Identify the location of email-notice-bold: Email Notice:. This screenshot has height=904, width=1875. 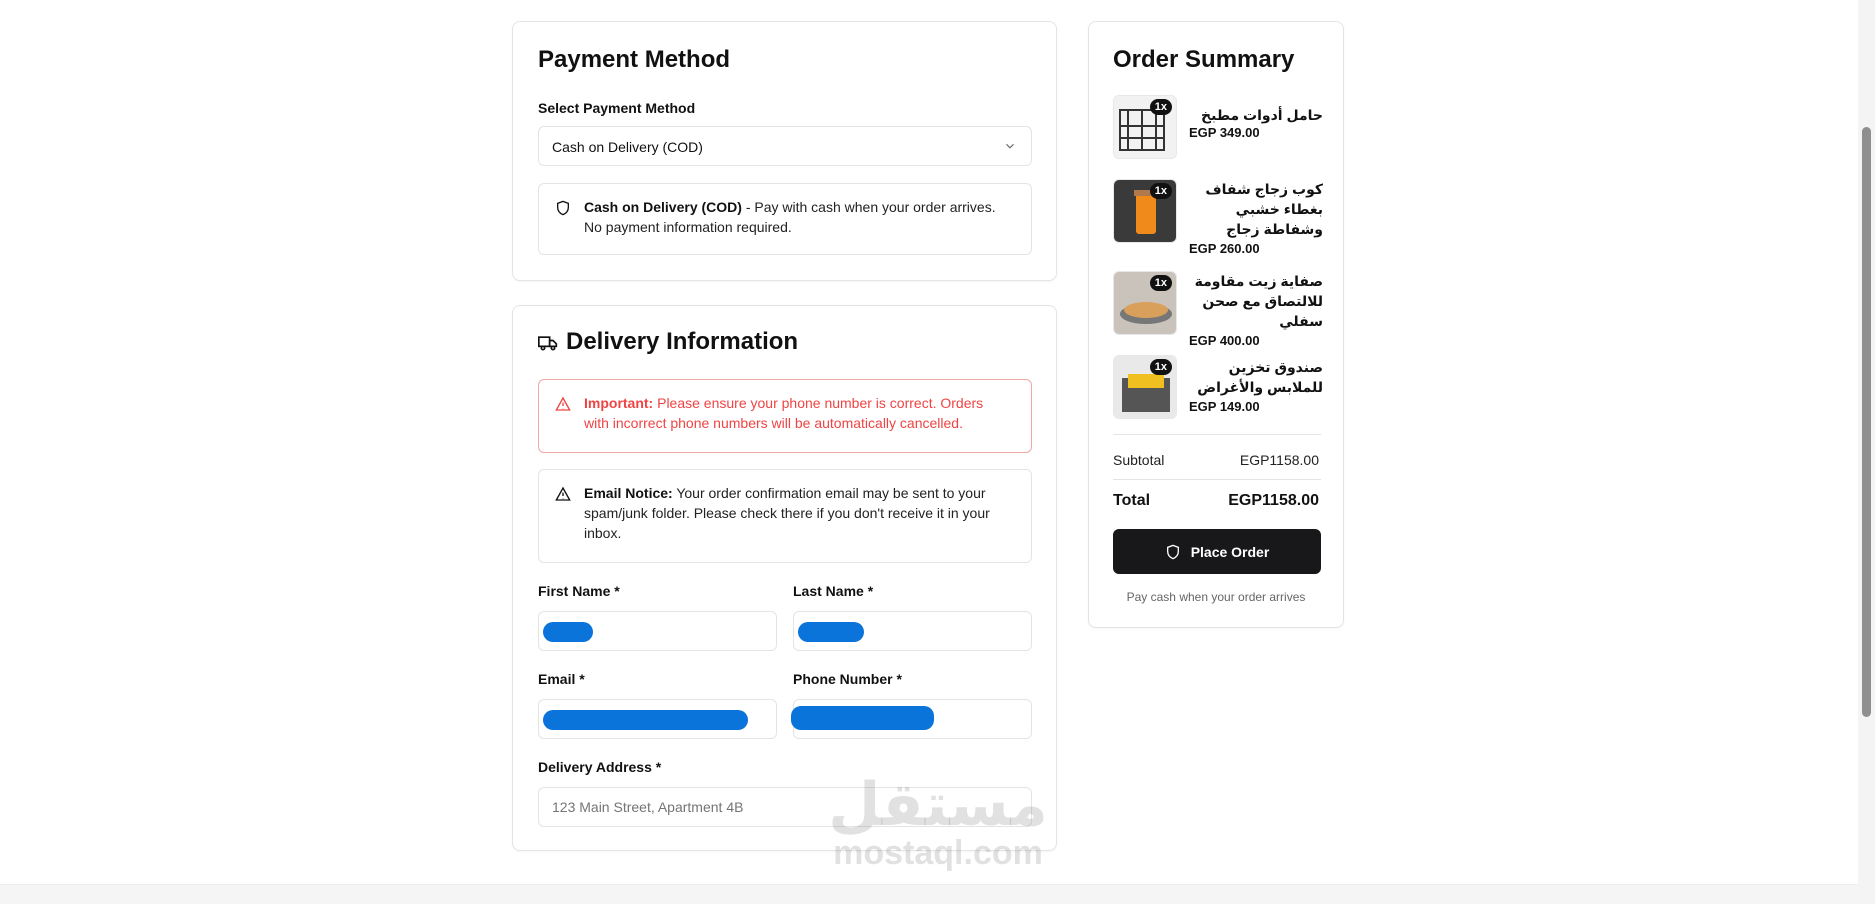
(628, 493).